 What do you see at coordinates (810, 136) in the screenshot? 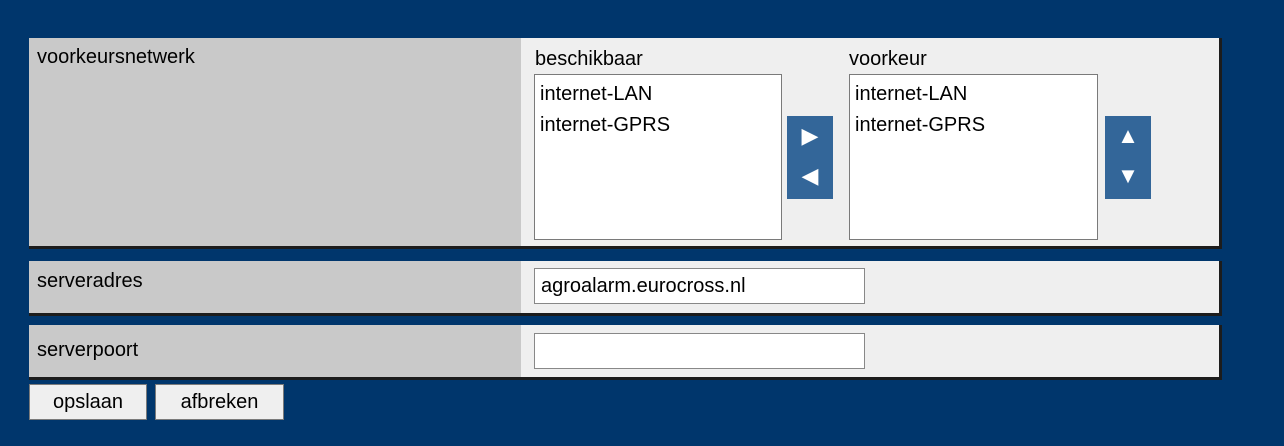
I see `move-right-icon: ▶` at bounding box center [810, 136].